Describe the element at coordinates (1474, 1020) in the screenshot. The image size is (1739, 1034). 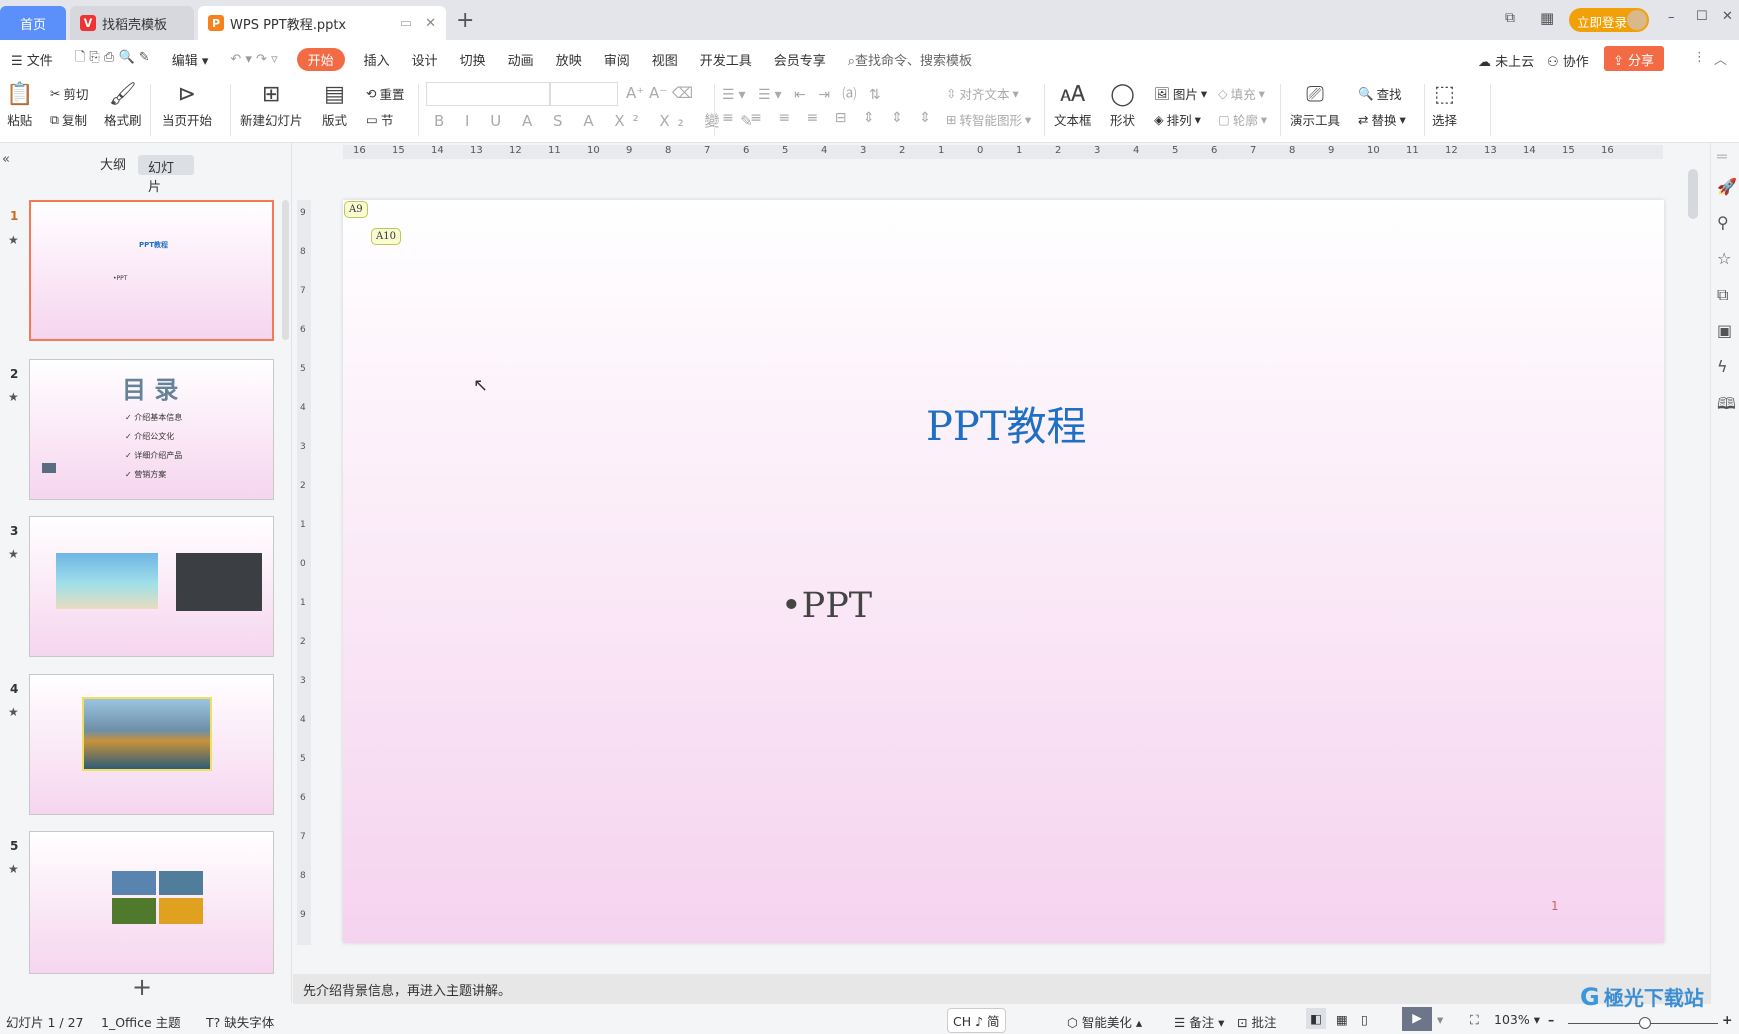
I see `fit-window-icon: ⛶` at that location.